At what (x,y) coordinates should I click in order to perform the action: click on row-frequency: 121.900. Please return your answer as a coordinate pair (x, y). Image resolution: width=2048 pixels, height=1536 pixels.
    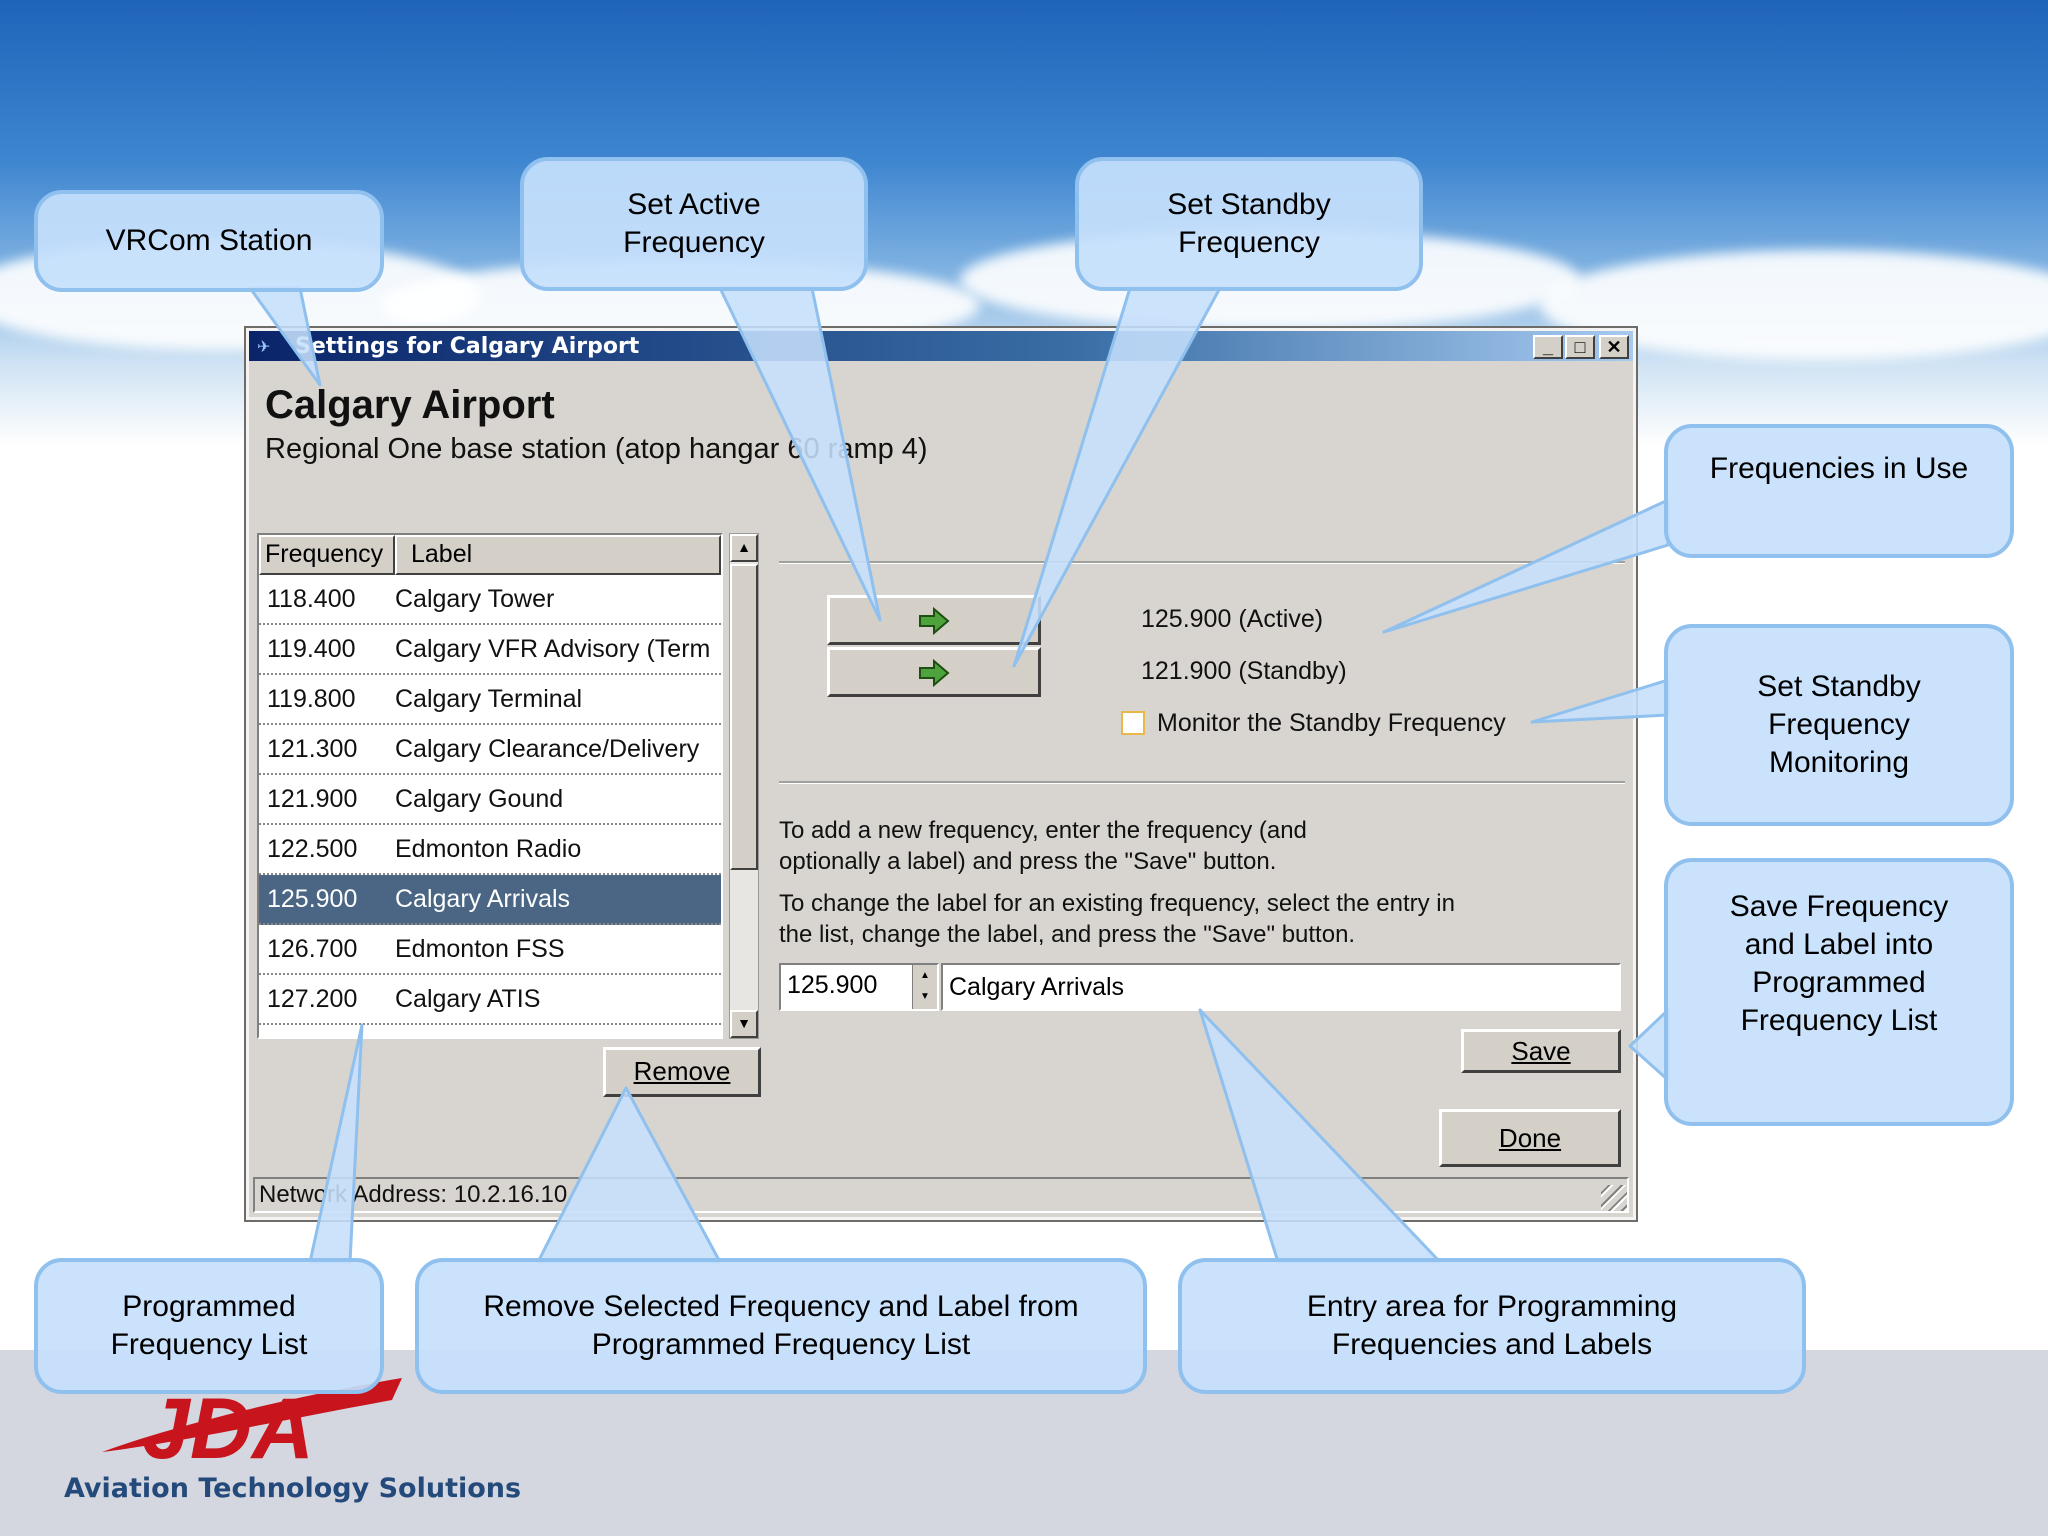
    Looking at the image, I should click on (312, 799).